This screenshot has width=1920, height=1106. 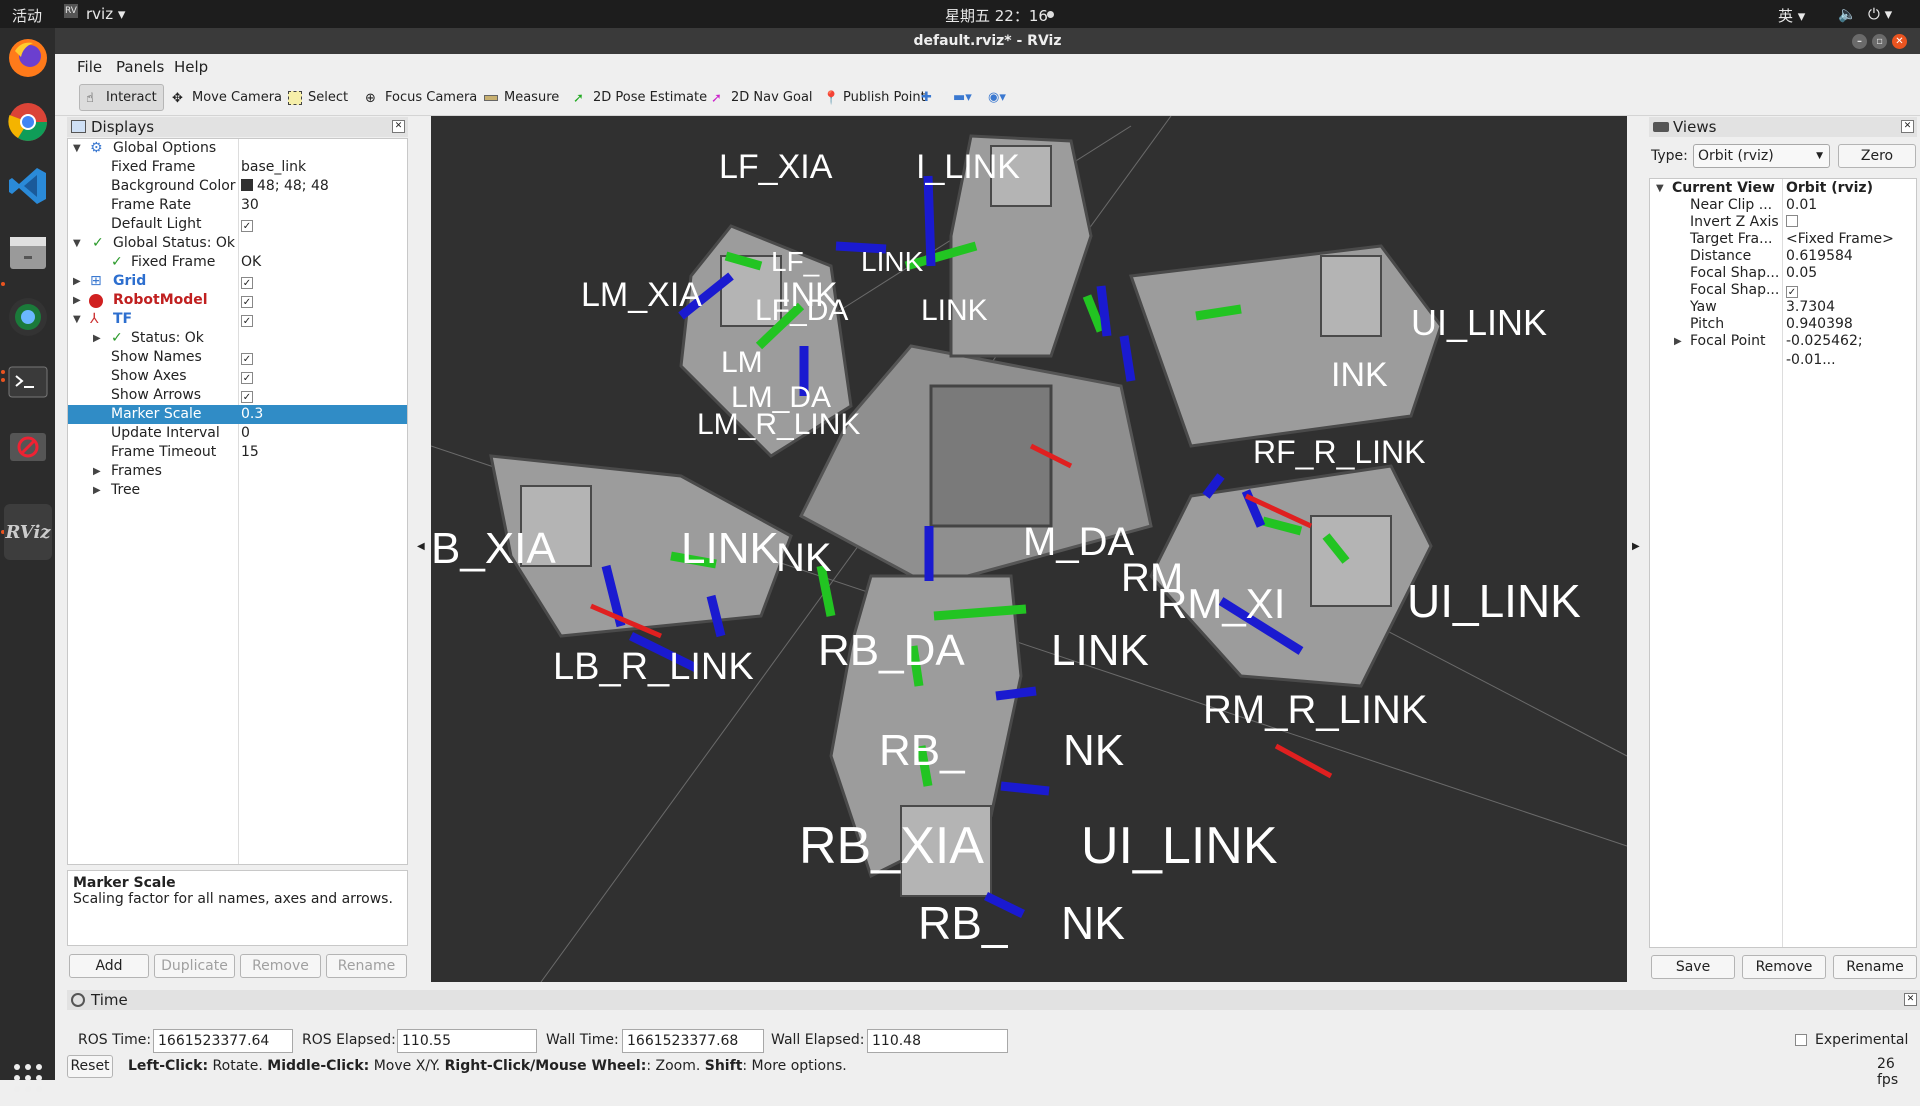 I want to click on tree-row-global-status: ▼ ✓ Global Status: Ok, so click(x=237, y=243).